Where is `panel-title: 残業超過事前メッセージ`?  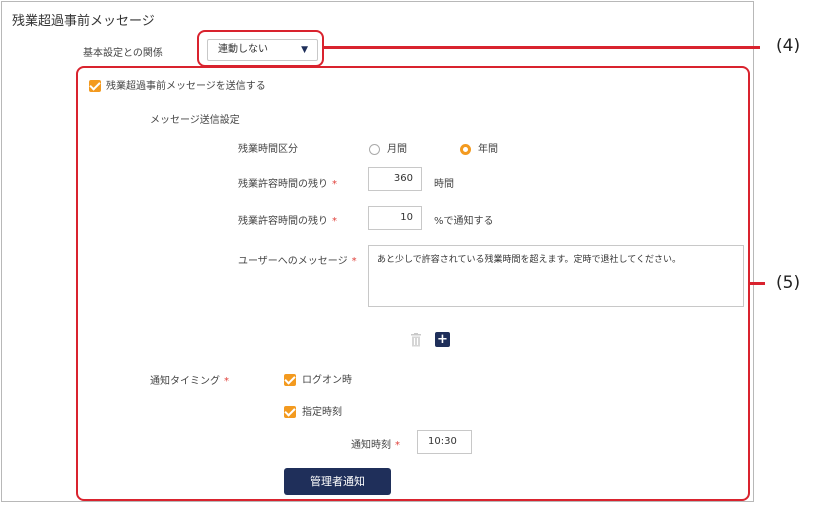 panel-title: 残業超過事前メッセージ is located at coordinates (83, 21).